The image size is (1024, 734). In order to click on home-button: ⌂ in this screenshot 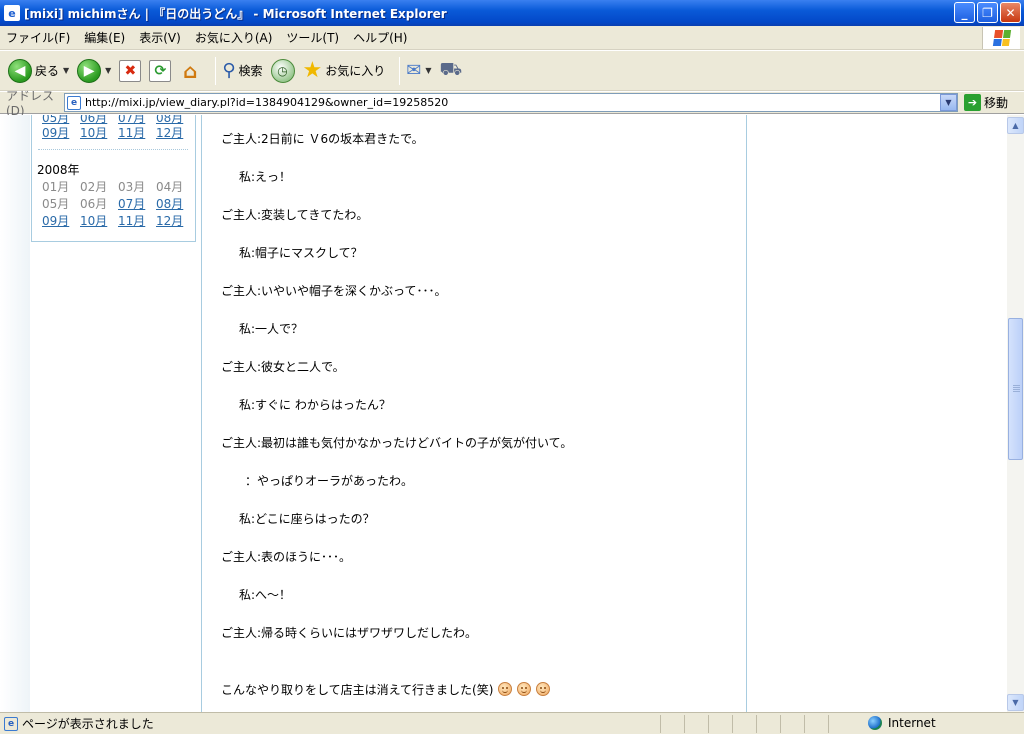, I will do `click(190, 70)`.